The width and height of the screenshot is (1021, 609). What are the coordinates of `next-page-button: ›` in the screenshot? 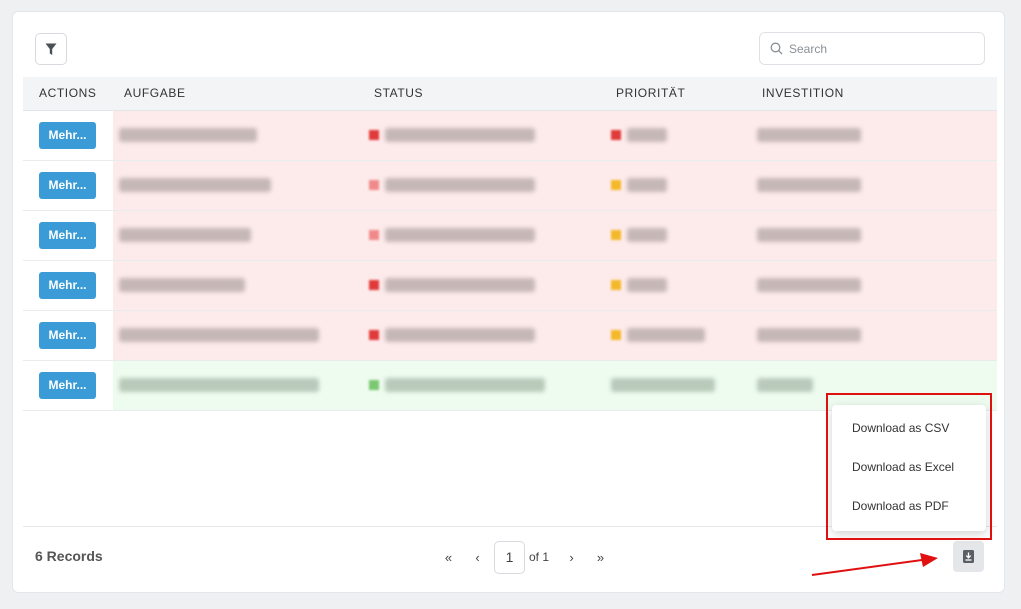 It's located at (571, 557).